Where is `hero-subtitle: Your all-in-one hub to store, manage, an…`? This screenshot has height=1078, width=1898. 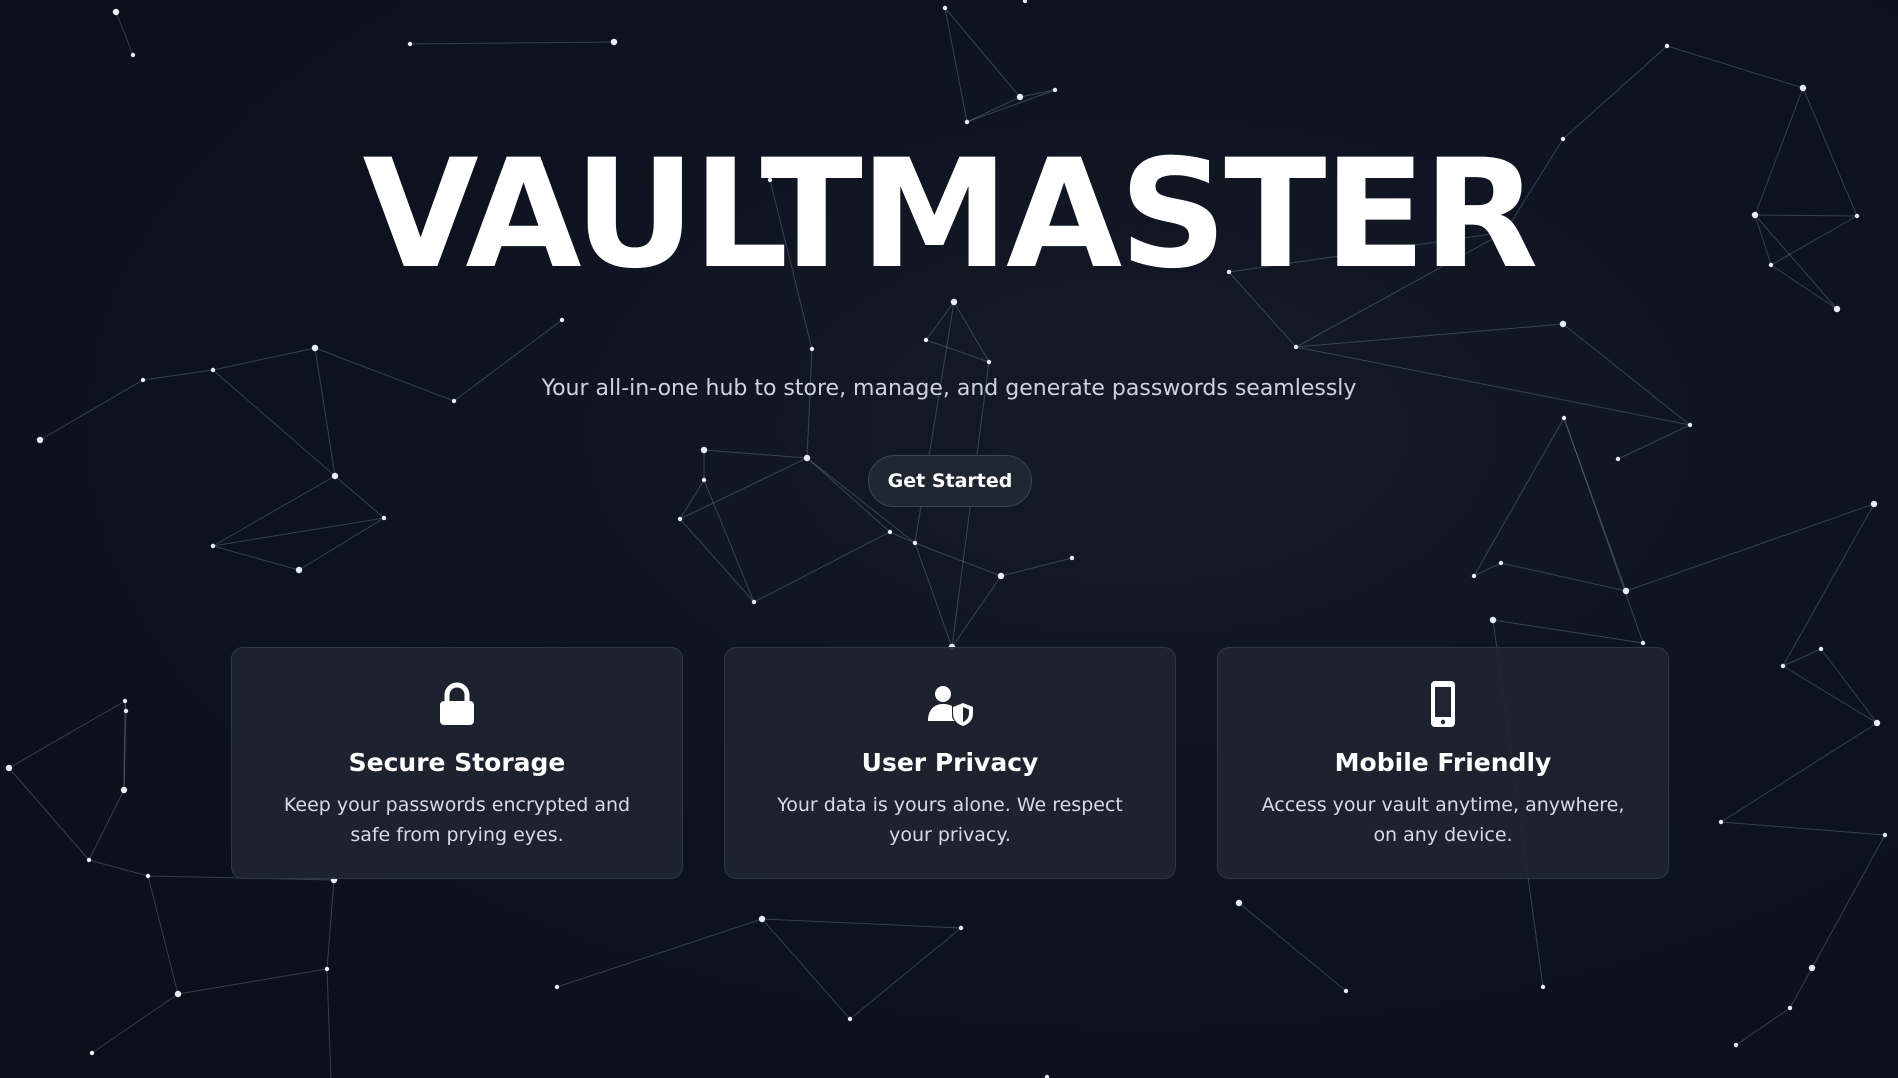
hero-subtitle: Your all-in-one hub to store, manage, an… is located at coordinates (949, 388).